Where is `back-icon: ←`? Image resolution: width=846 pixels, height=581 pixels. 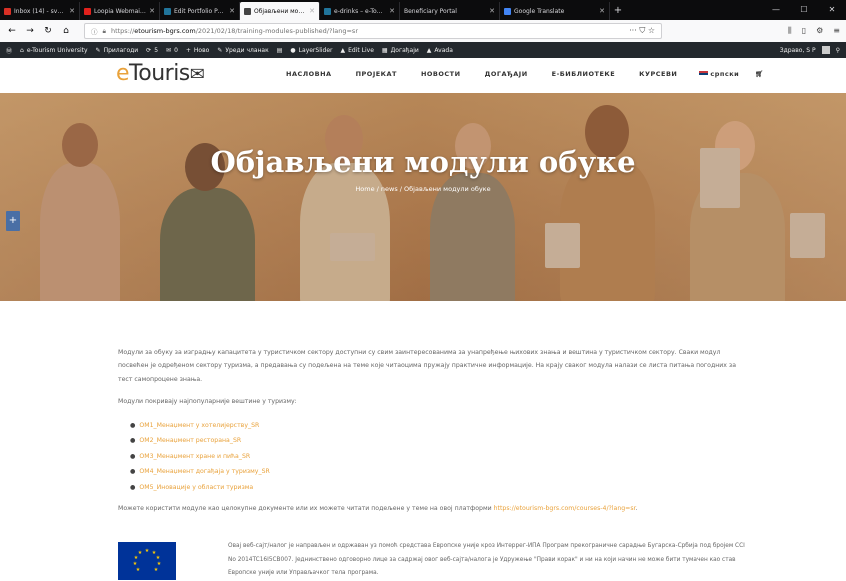 back-icon: ← is located at coordinates (12, 31).